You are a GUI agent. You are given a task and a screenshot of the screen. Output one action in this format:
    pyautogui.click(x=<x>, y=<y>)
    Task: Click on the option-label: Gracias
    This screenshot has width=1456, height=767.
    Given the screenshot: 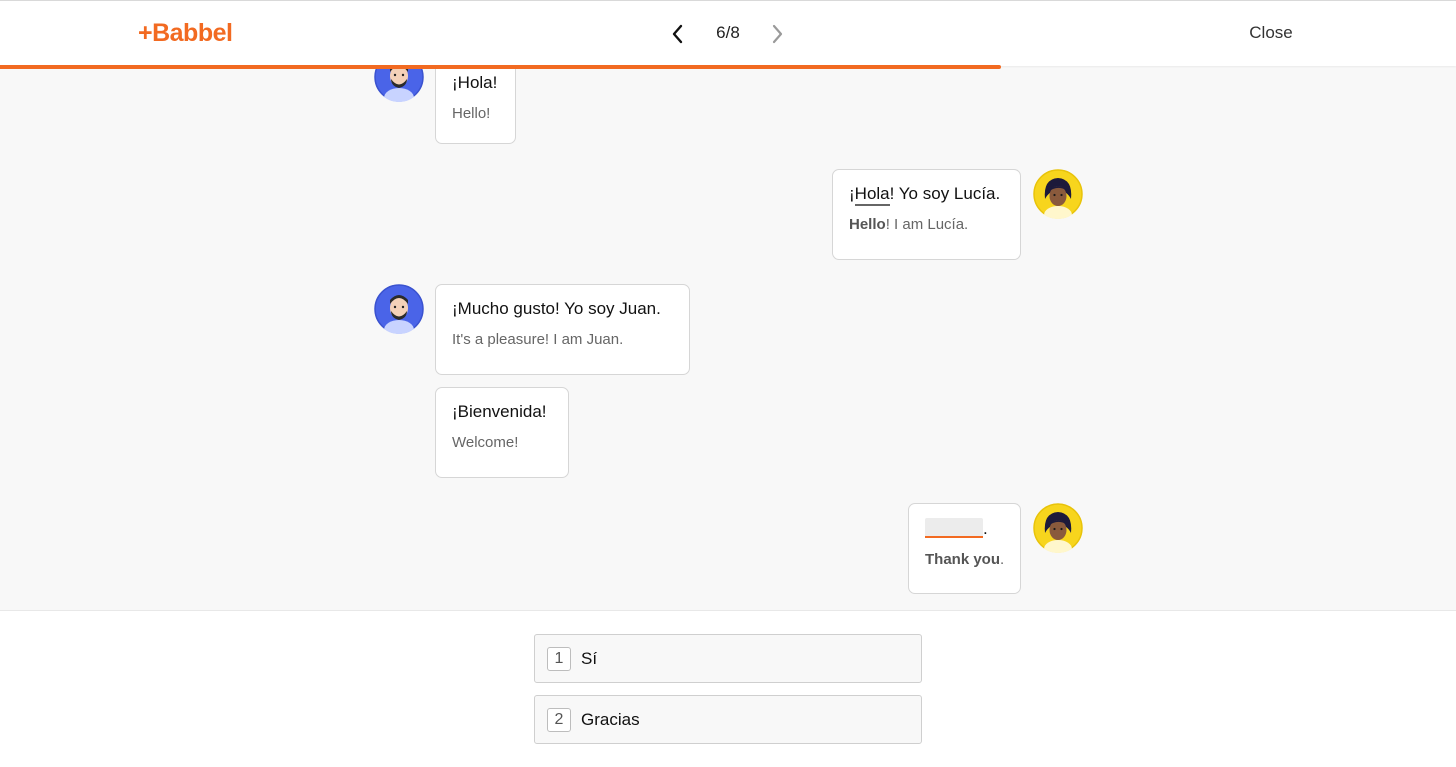 What is the action you would take?
    pyautogui.click(x=610, y=719)
    